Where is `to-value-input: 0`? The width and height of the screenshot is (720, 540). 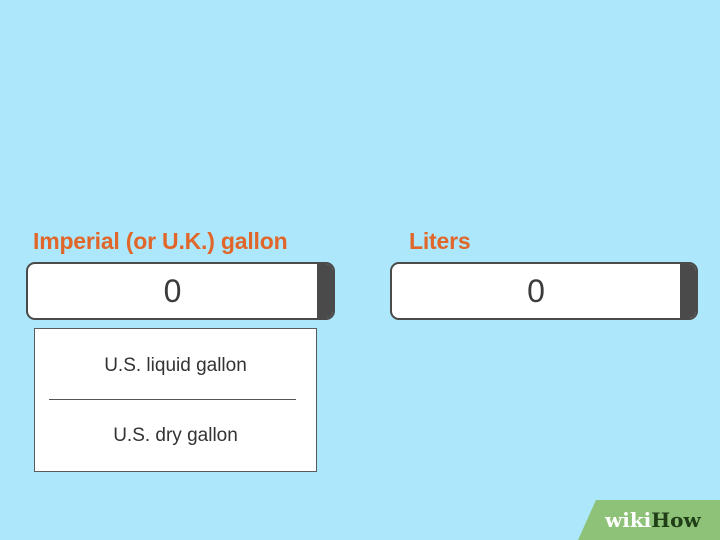 to-value-input: 0 is located at coordinates (544, 291).